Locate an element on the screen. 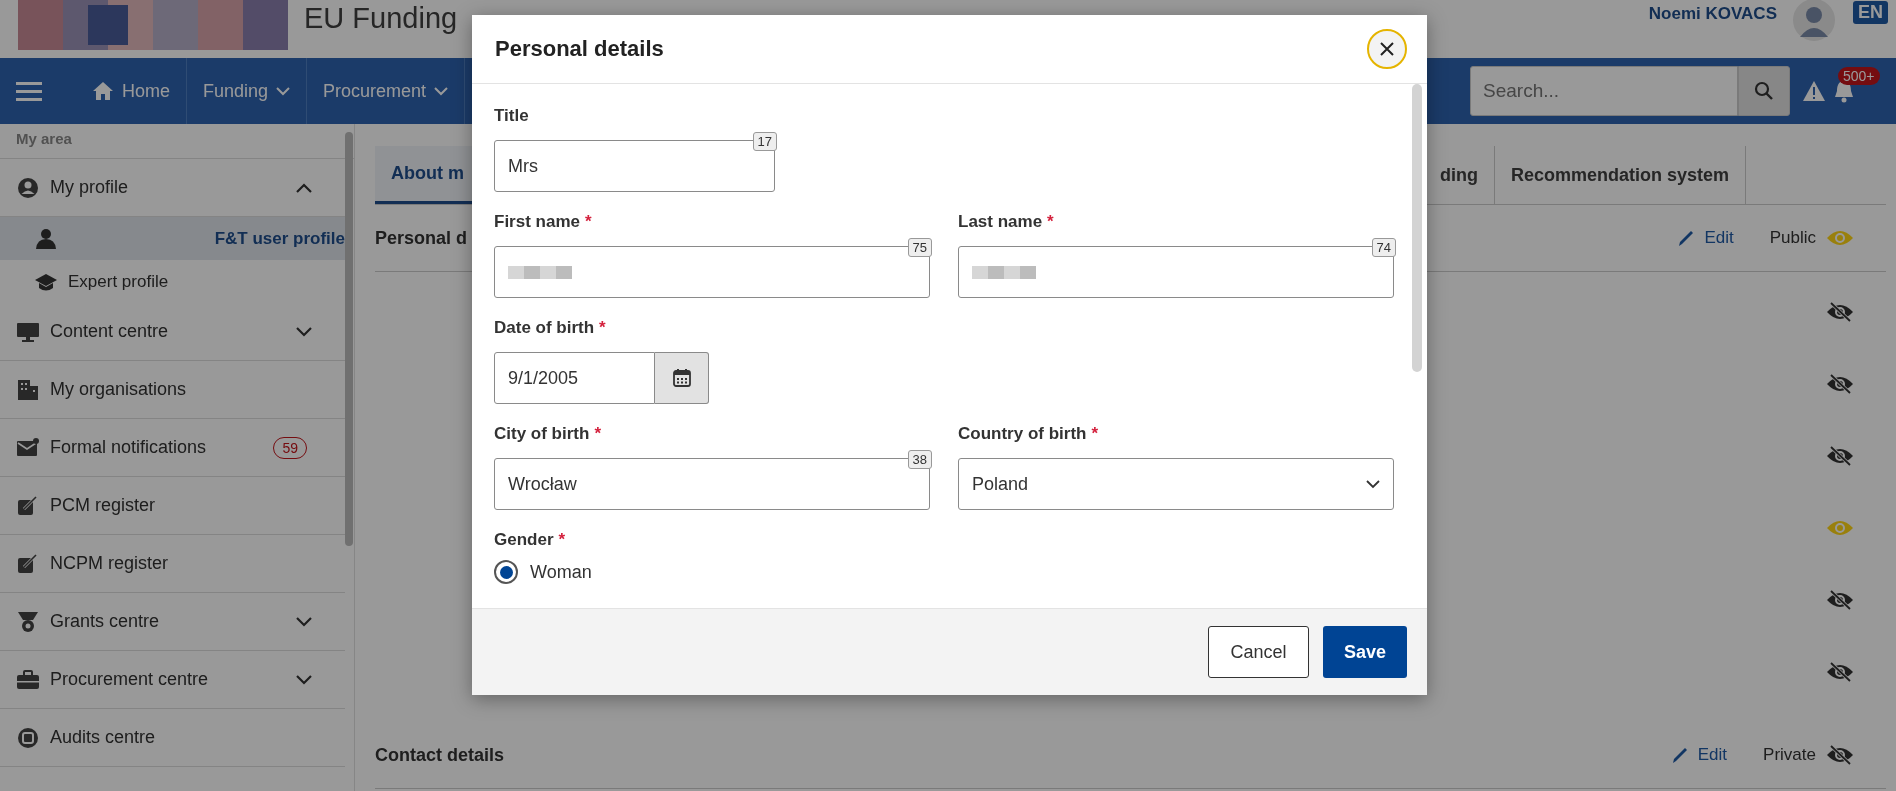  sidebar-item: Procurement centre is located at coordinates (172, 680).